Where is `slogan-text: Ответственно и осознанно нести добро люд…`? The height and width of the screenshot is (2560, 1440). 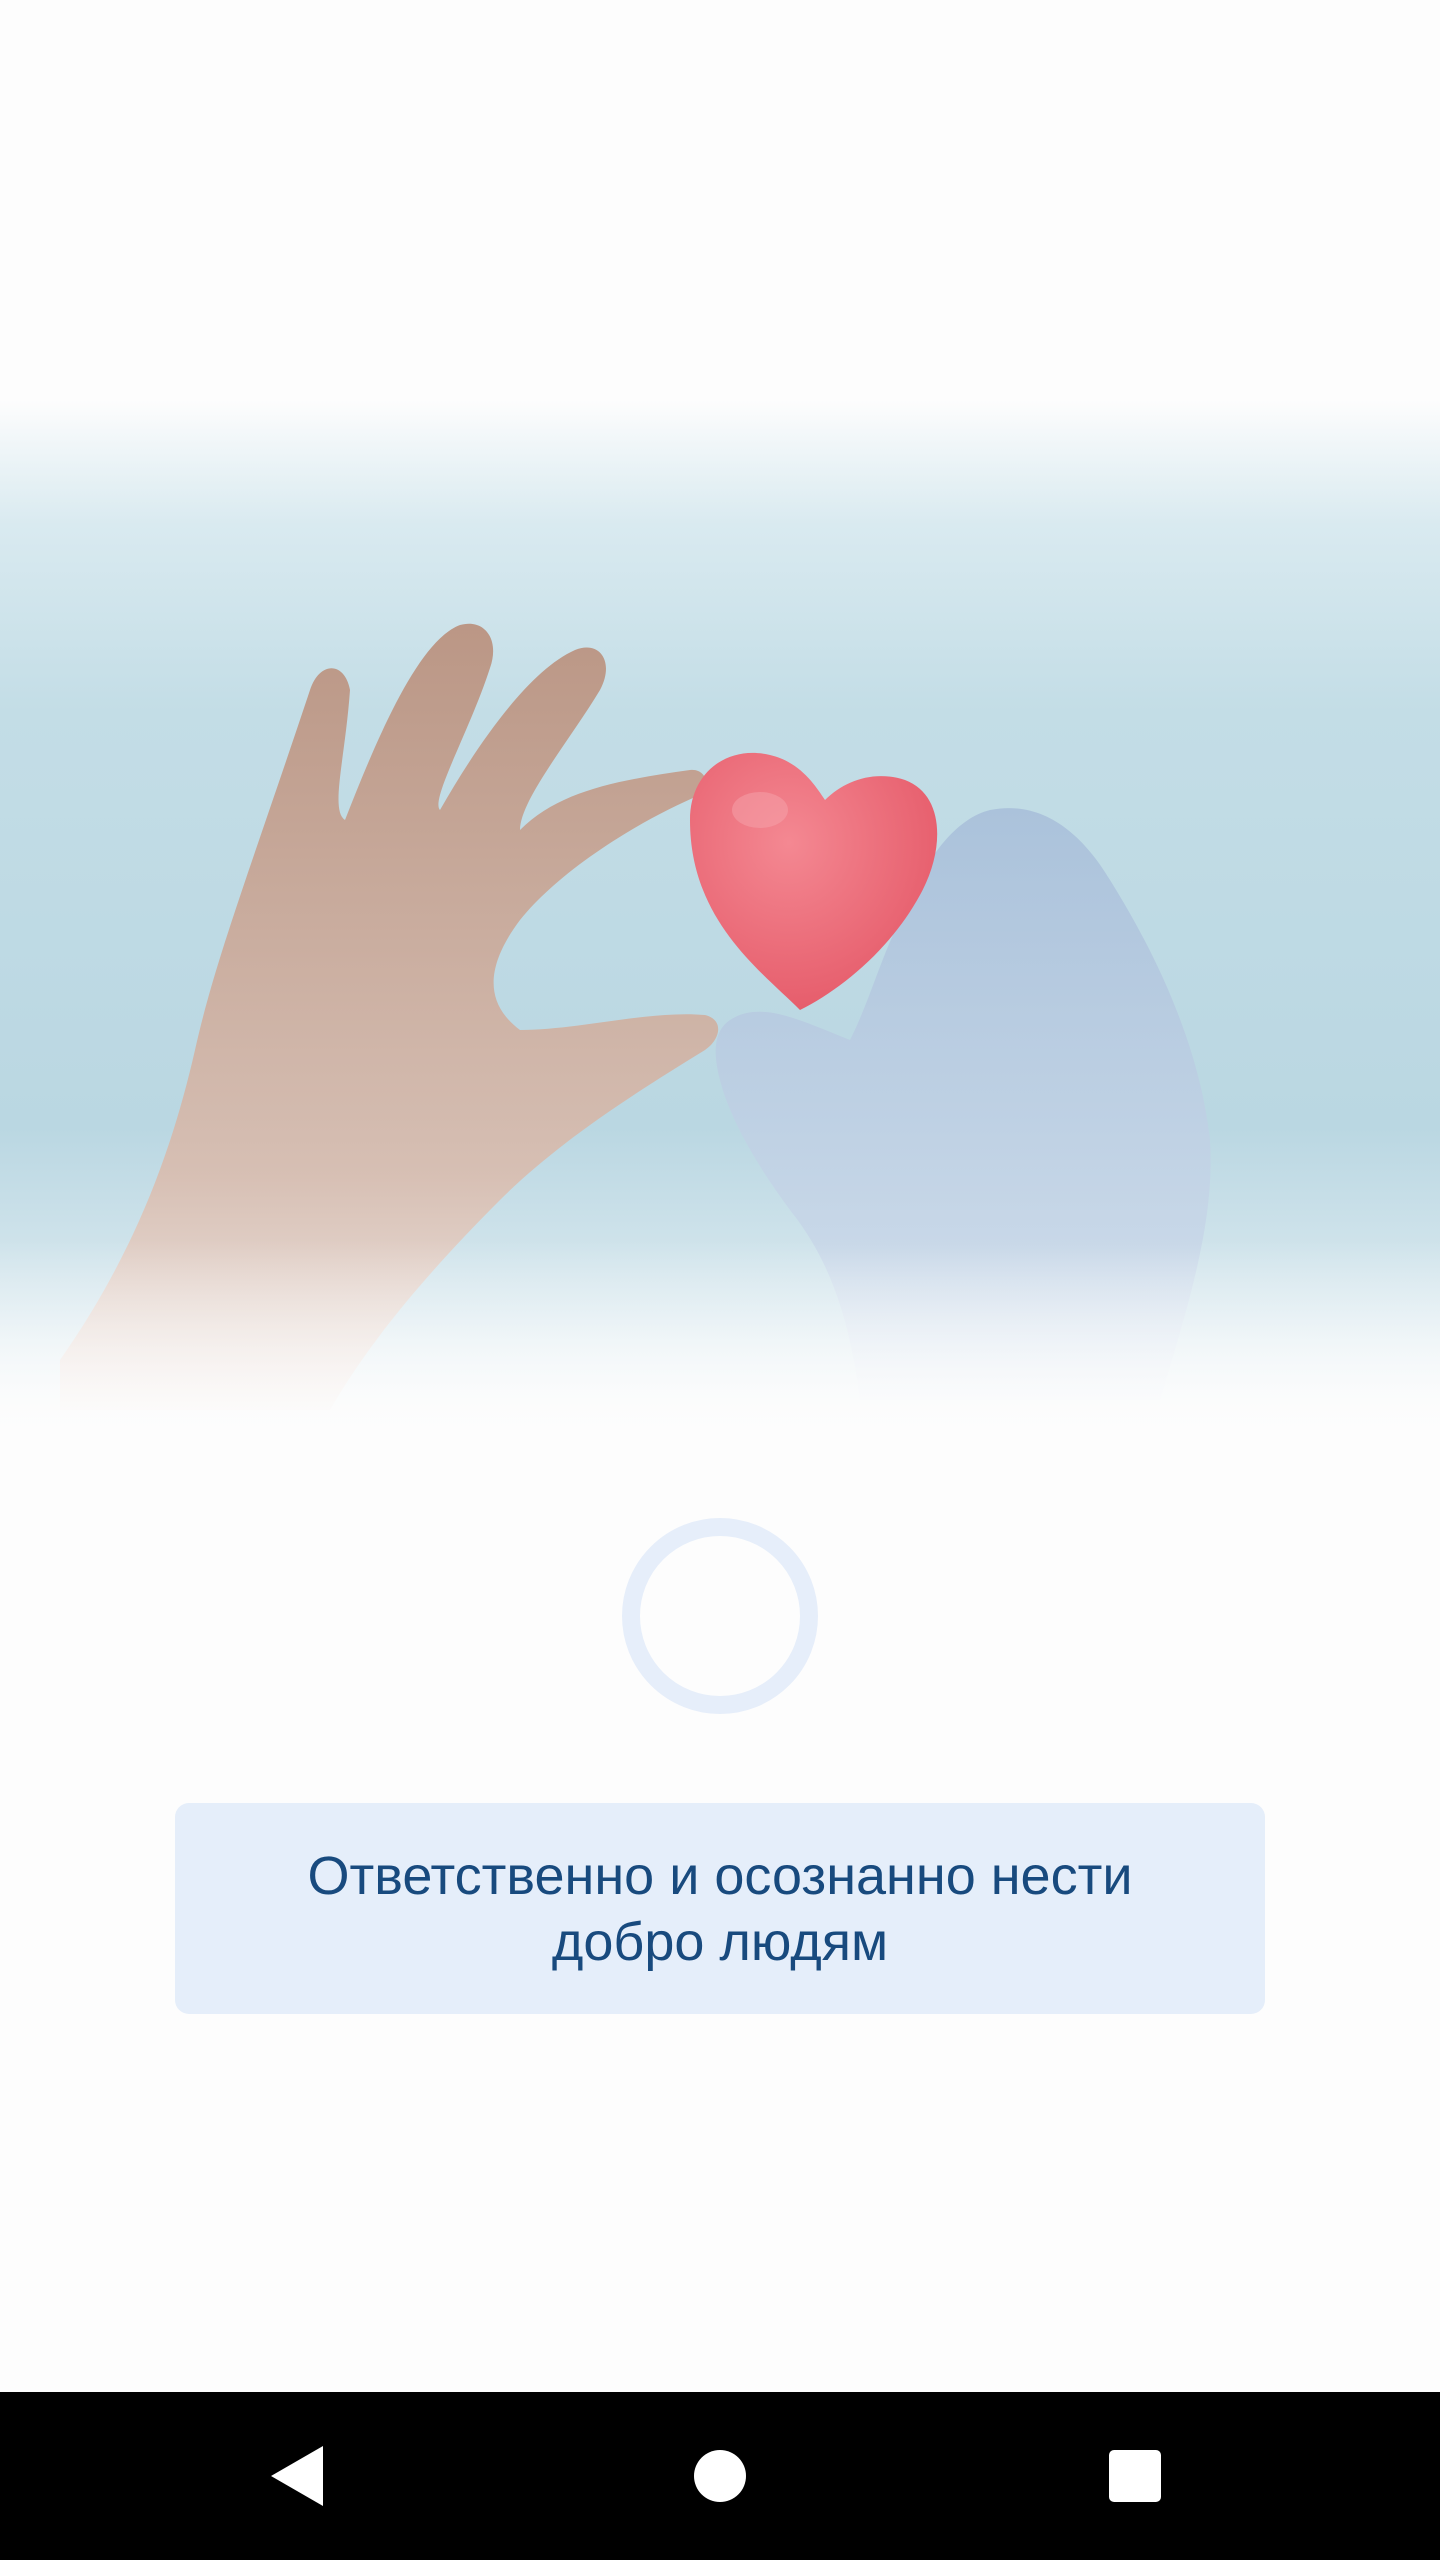 slogan-text: Ответственно и осознанно нести добро люд… is located at coordinates (720, 1908).